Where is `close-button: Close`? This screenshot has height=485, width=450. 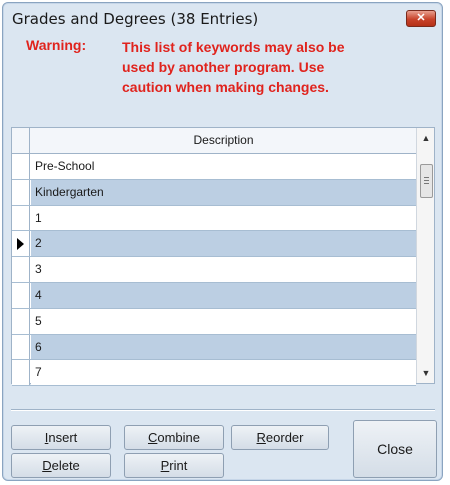 close-button: Close is located at coordinates (395, 449).